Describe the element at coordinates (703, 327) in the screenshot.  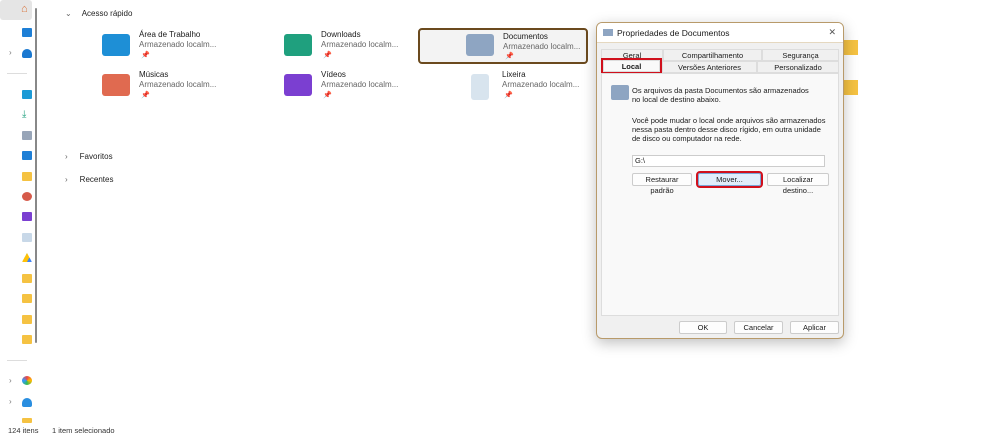
I see `ok-button: OK` at that location.